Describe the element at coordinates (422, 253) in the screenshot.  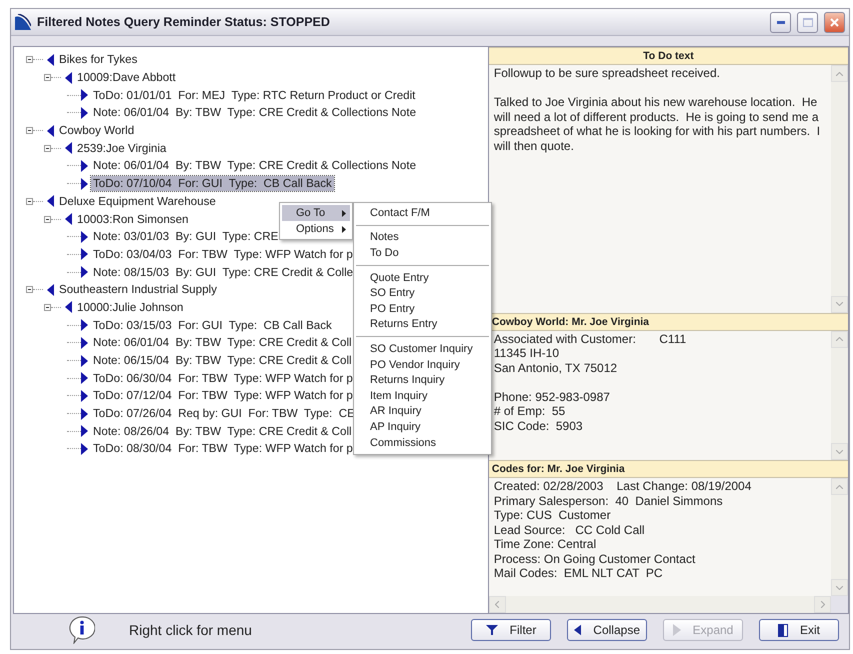
I see `menu-item: To Do` at that location.